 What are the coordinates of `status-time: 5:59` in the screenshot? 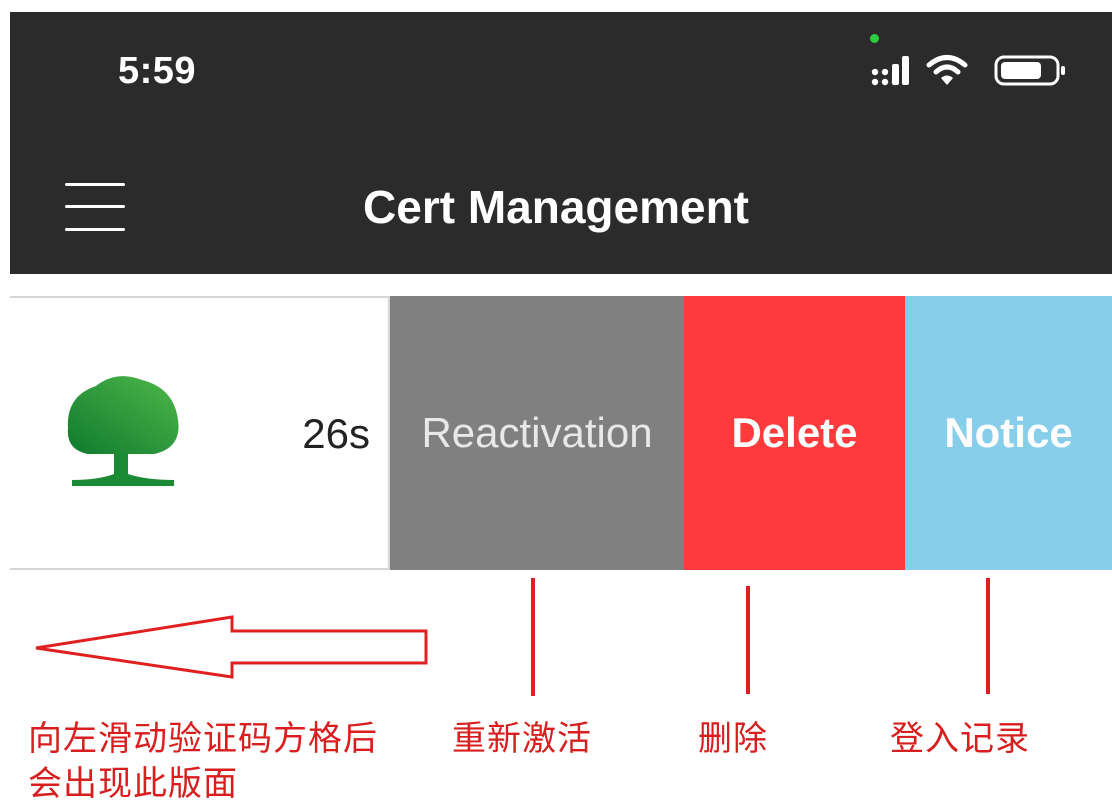 It's located at (157, 71).